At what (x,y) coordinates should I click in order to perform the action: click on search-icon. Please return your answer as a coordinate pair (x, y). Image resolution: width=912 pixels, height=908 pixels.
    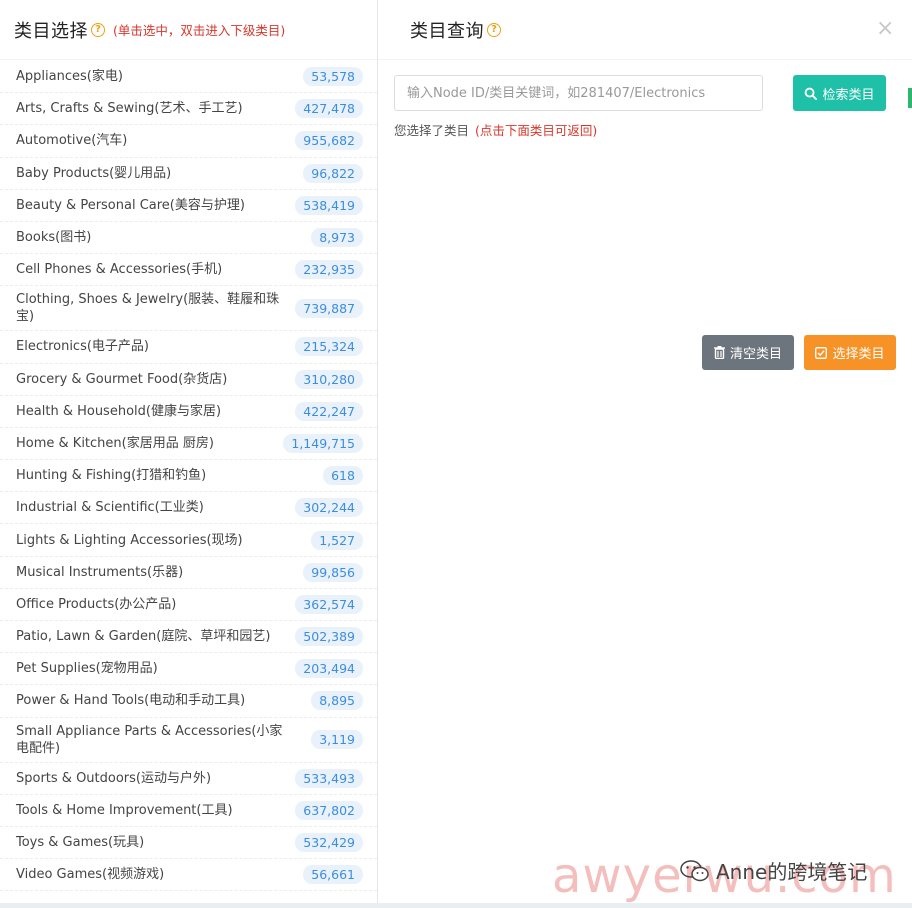
    Looking at the image, I should click on (811, 93).